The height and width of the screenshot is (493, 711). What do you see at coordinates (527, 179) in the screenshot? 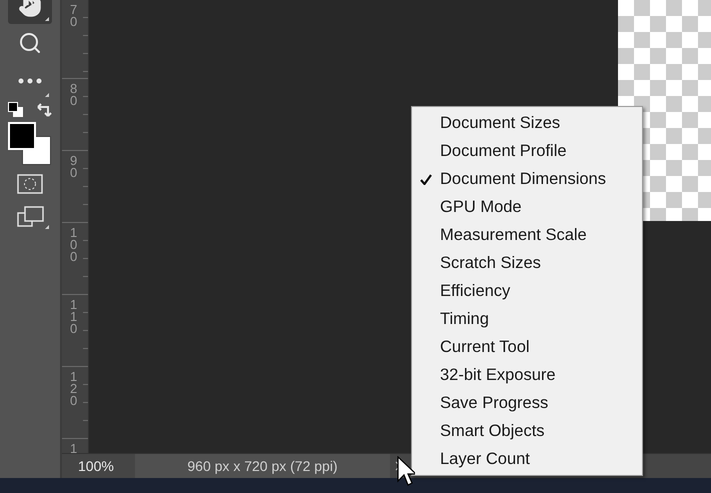
I see `menu-item: Document Dimensions` at bounding box center [527, 179].